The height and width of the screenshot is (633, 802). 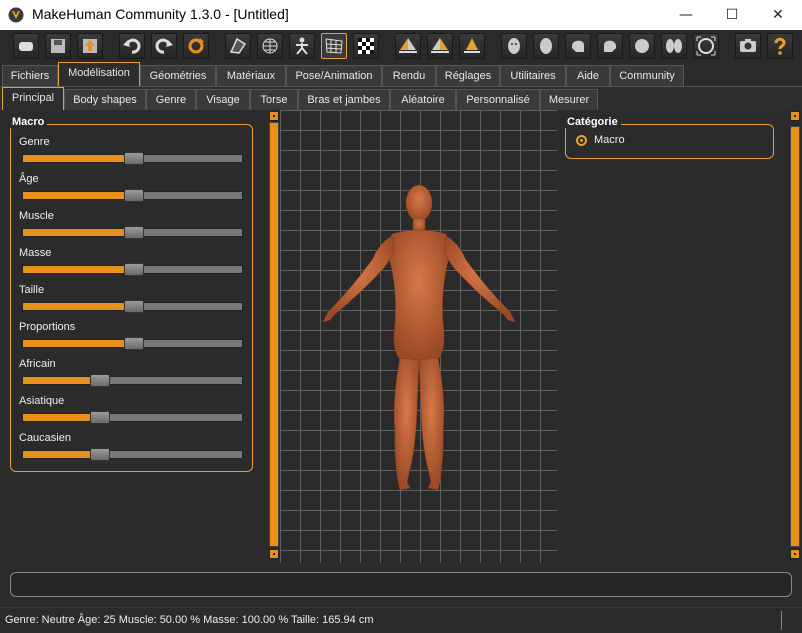 What do you see at coordinates (546, 46) in the screenshot?
I see `head-button` at bounding box center [546, 46].